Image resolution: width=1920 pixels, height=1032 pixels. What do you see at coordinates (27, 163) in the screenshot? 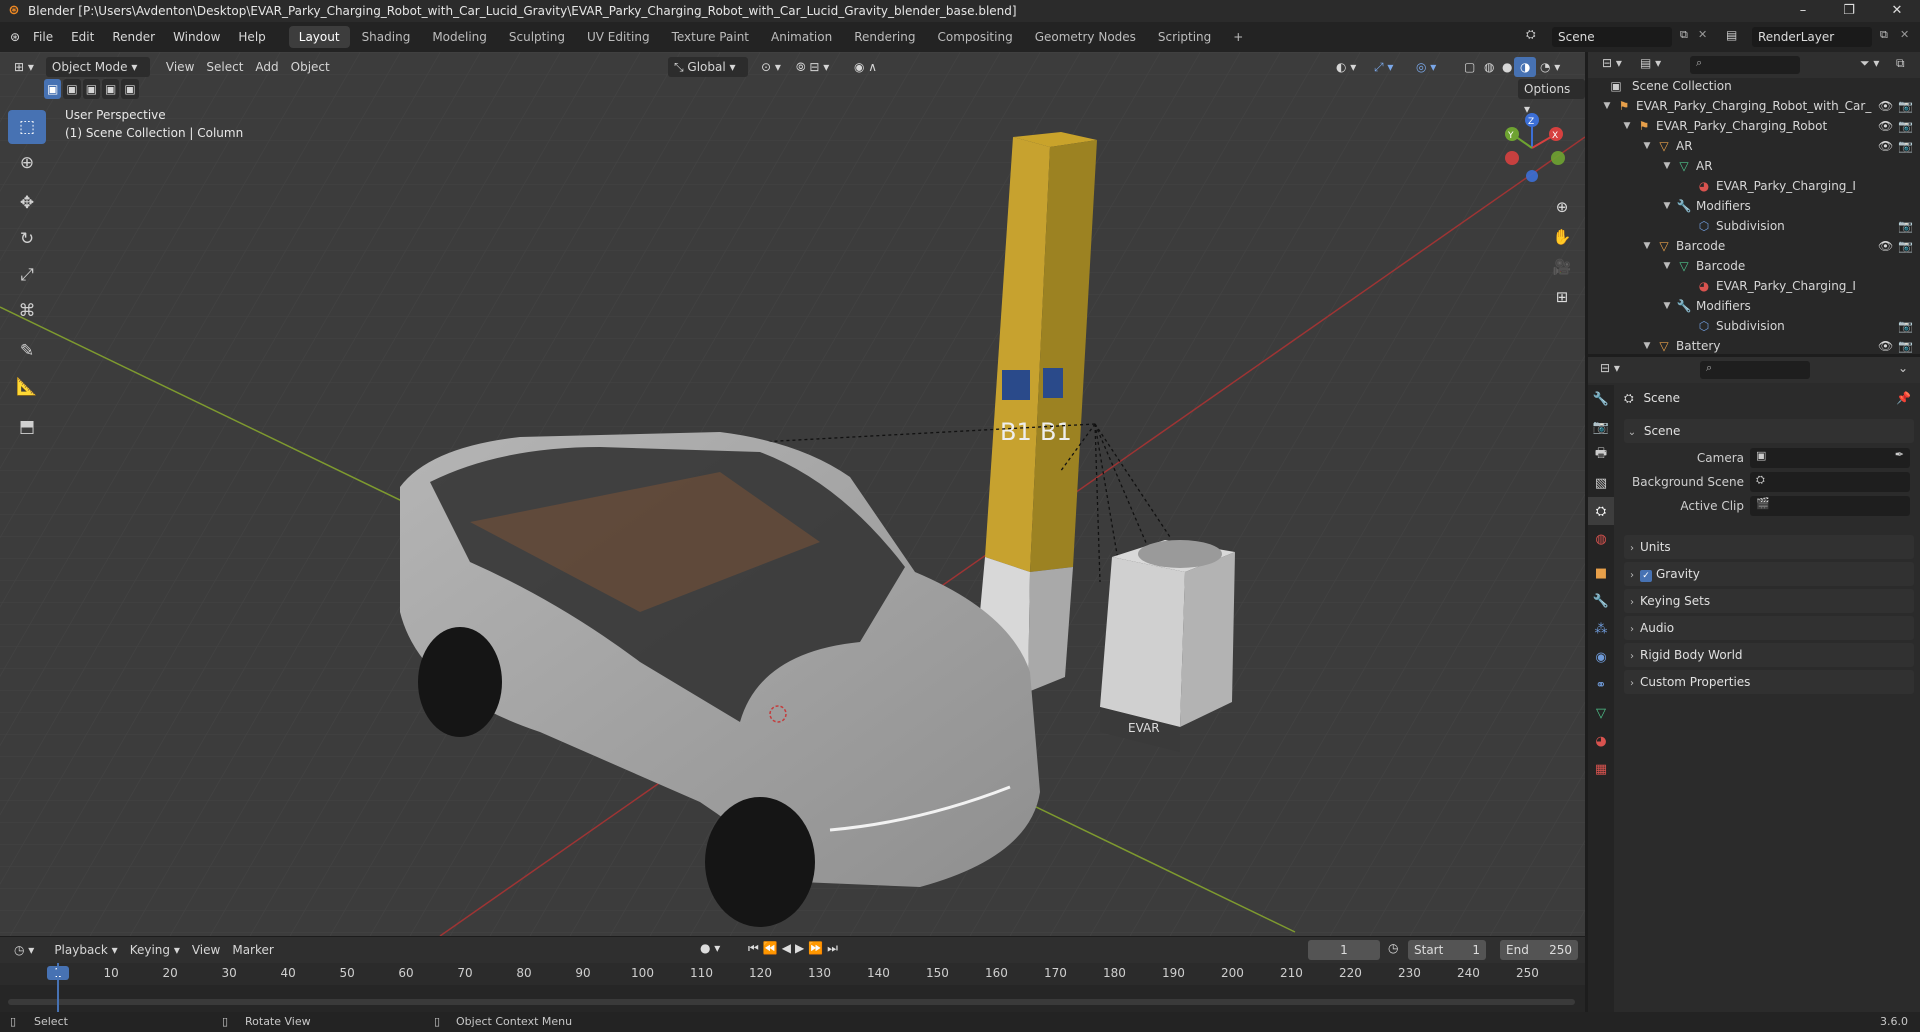
I see `cursor-tool-icon: ⊕` at bounding box center [27, 163].